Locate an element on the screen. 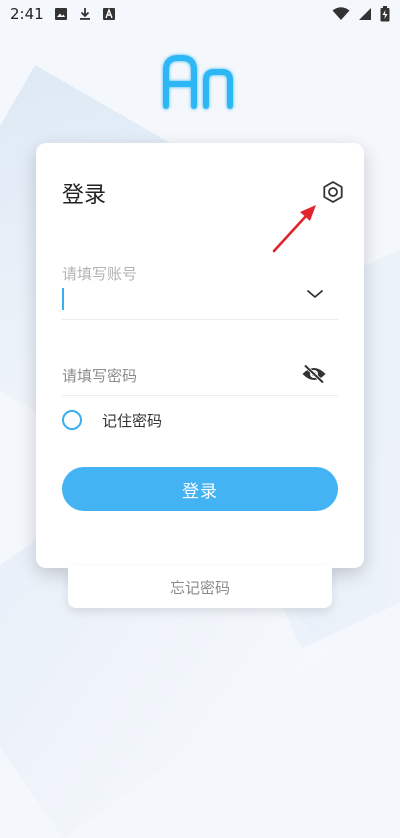 The image size is (400, 838). chevron-down-icon is located at coordinates (315, 294).